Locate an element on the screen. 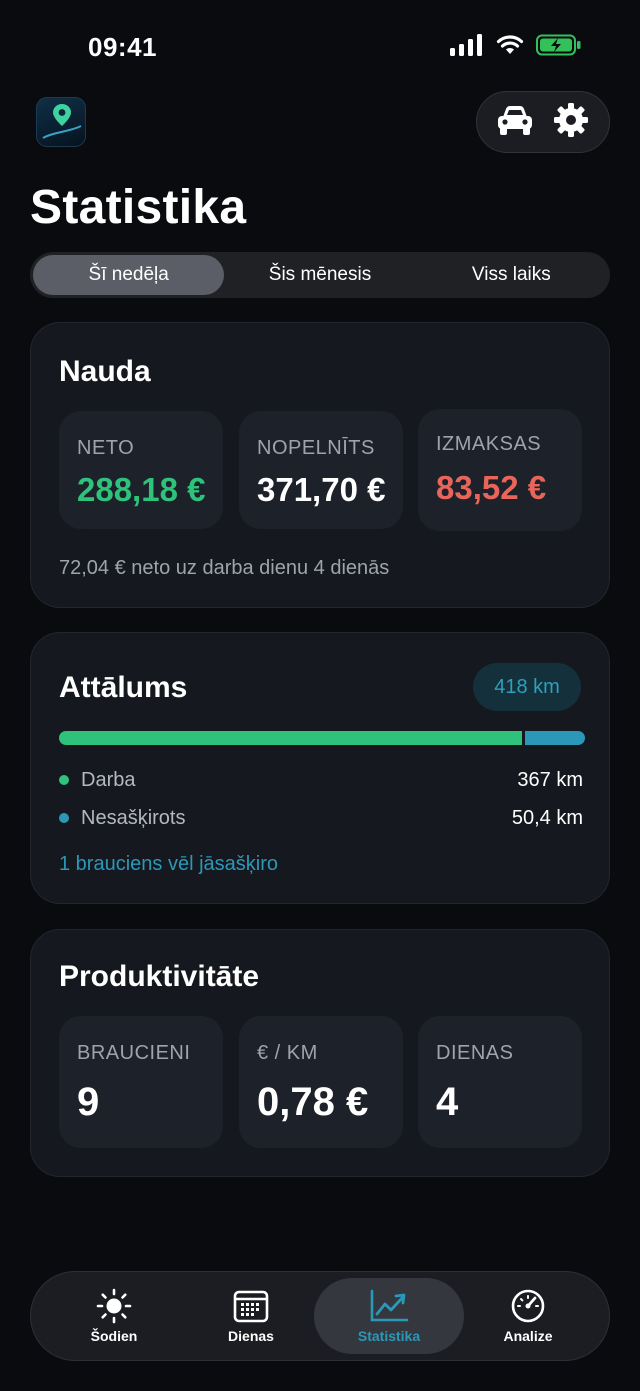 The height and width of the screenshot is (1391, 640). work-distance-fill is located at coordinates (290, 738).